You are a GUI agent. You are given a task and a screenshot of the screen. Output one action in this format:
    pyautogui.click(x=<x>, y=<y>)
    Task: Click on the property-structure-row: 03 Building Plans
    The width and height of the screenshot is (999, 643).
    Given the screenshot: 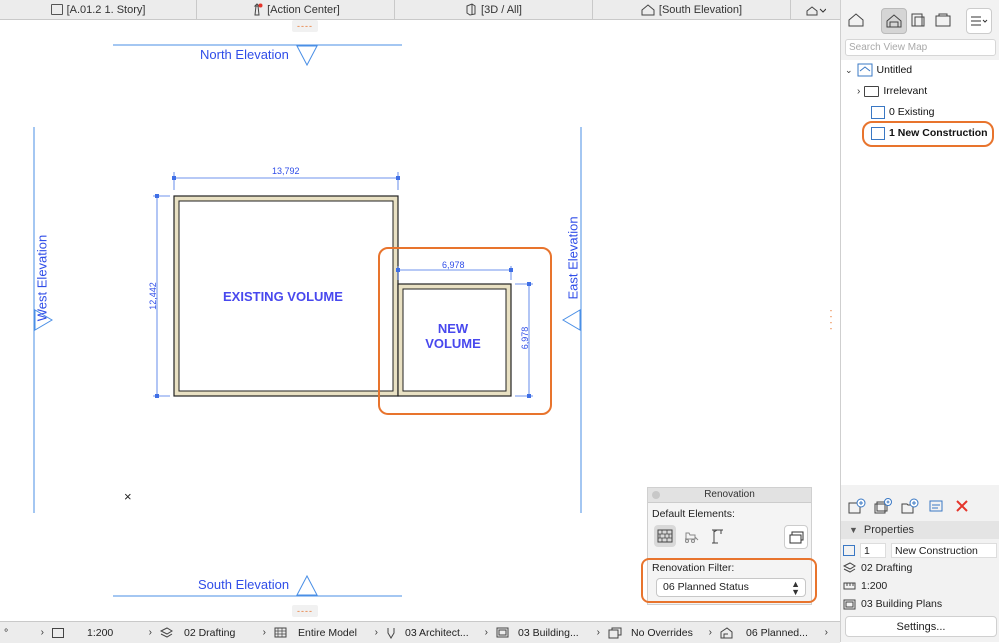 What is the action you would take?
    pyautogui.click(x=892, y=604)
    